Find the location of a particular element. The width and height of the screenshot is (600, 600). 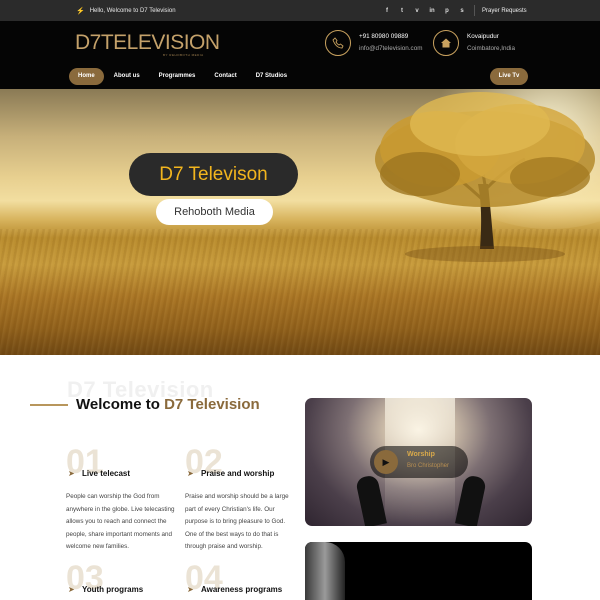

video-author: Bro Christopher is located at coordinates (428, 466).